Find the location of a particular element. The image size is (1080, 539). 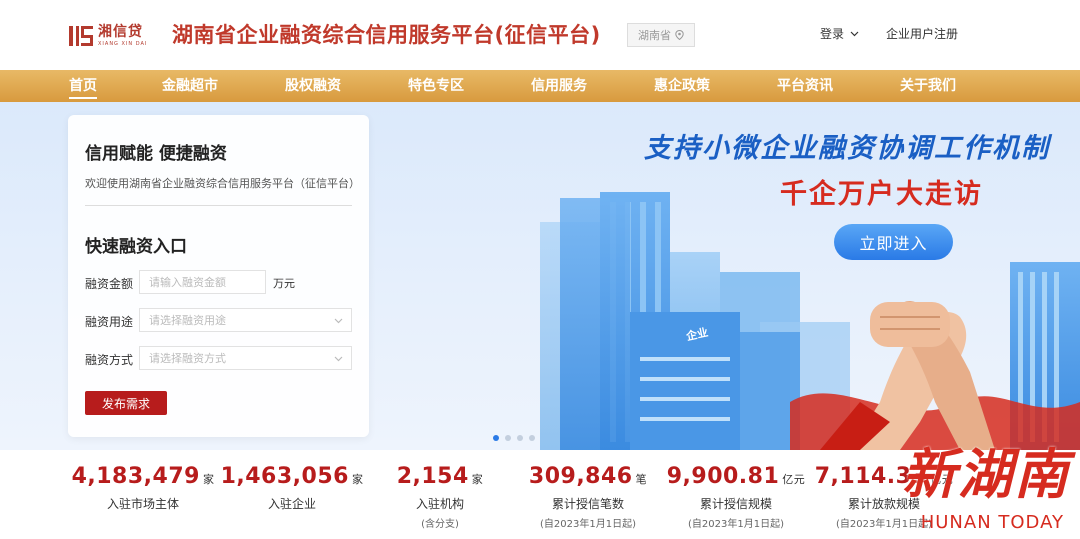

purpose-label: 融资用途 is located at coordinates (109, 322).